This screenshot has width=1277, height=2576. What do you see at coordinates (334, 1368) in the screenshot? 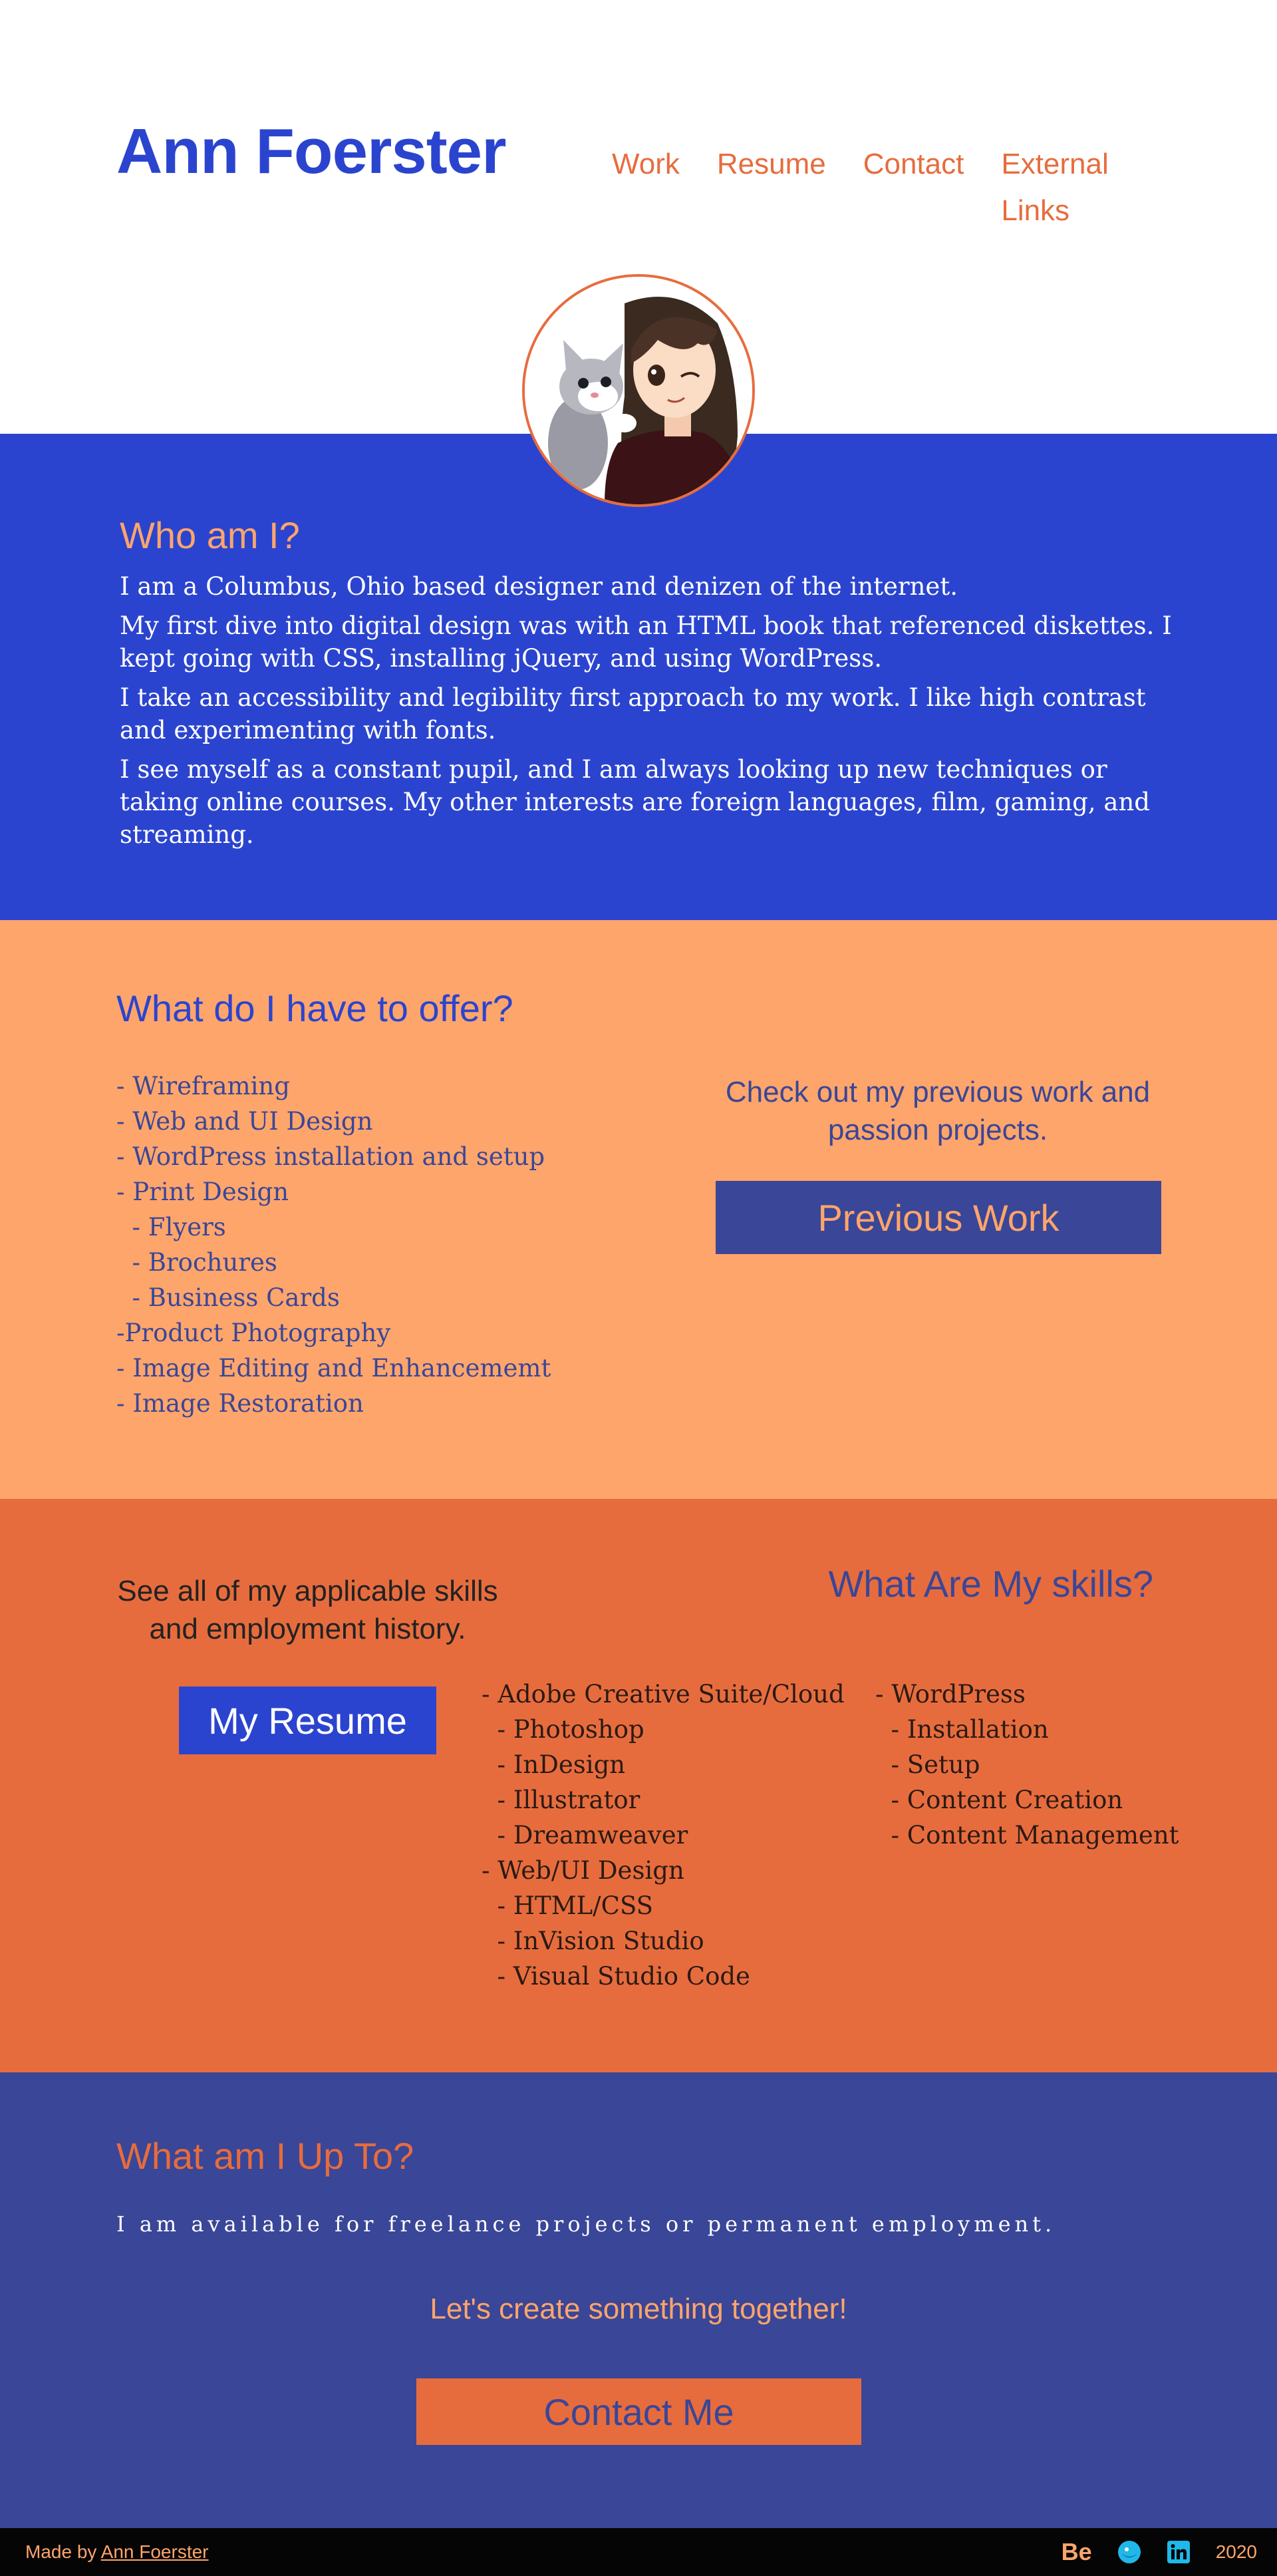
I see `list-item: - Image Editing and Enhancememt` at bounding box center [334, 1368].